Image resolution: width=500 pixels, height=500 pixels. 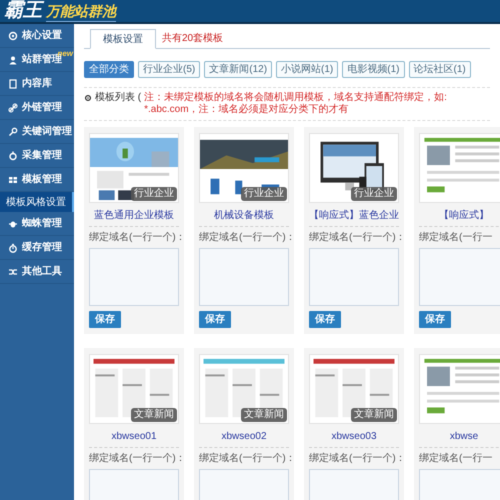 I want to click on sidebar-item: 内容库, so click(x=37, y=84).